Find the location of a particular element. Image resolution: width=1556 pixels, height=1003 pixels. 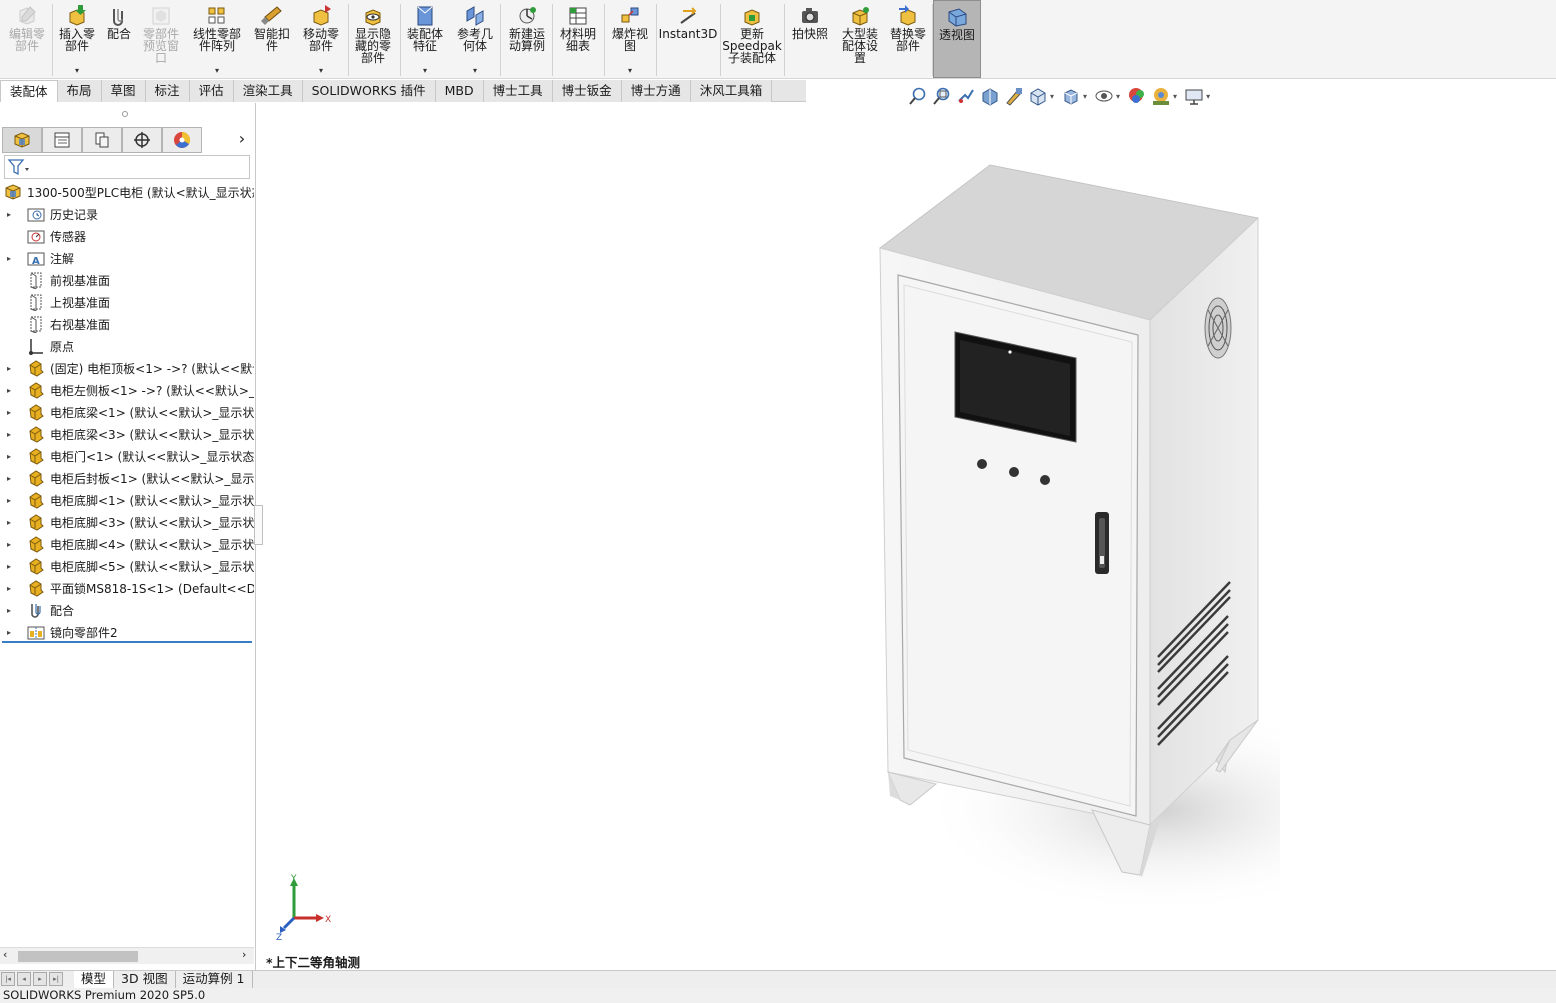

tree-item: ▸ 电柜门<1> (默认<<默认>_显示状态 is located at coordinates (127, 456).